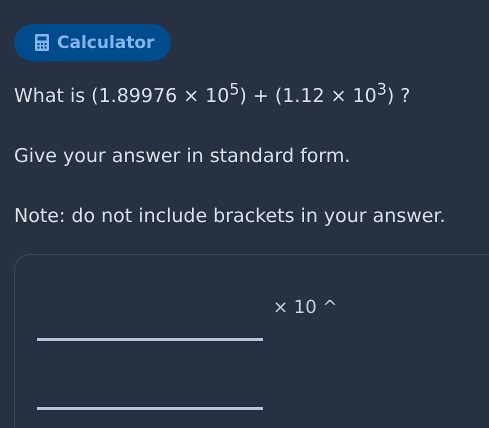 This screenshot has width=489, height=428. What do you see at coordinates (213, 94) in the screenshot?
I see `question-text: What is (1.89976 × 10$^{5}$) + (1.12 × 10$^{3}$) ?` at bounding box center [213, 94].